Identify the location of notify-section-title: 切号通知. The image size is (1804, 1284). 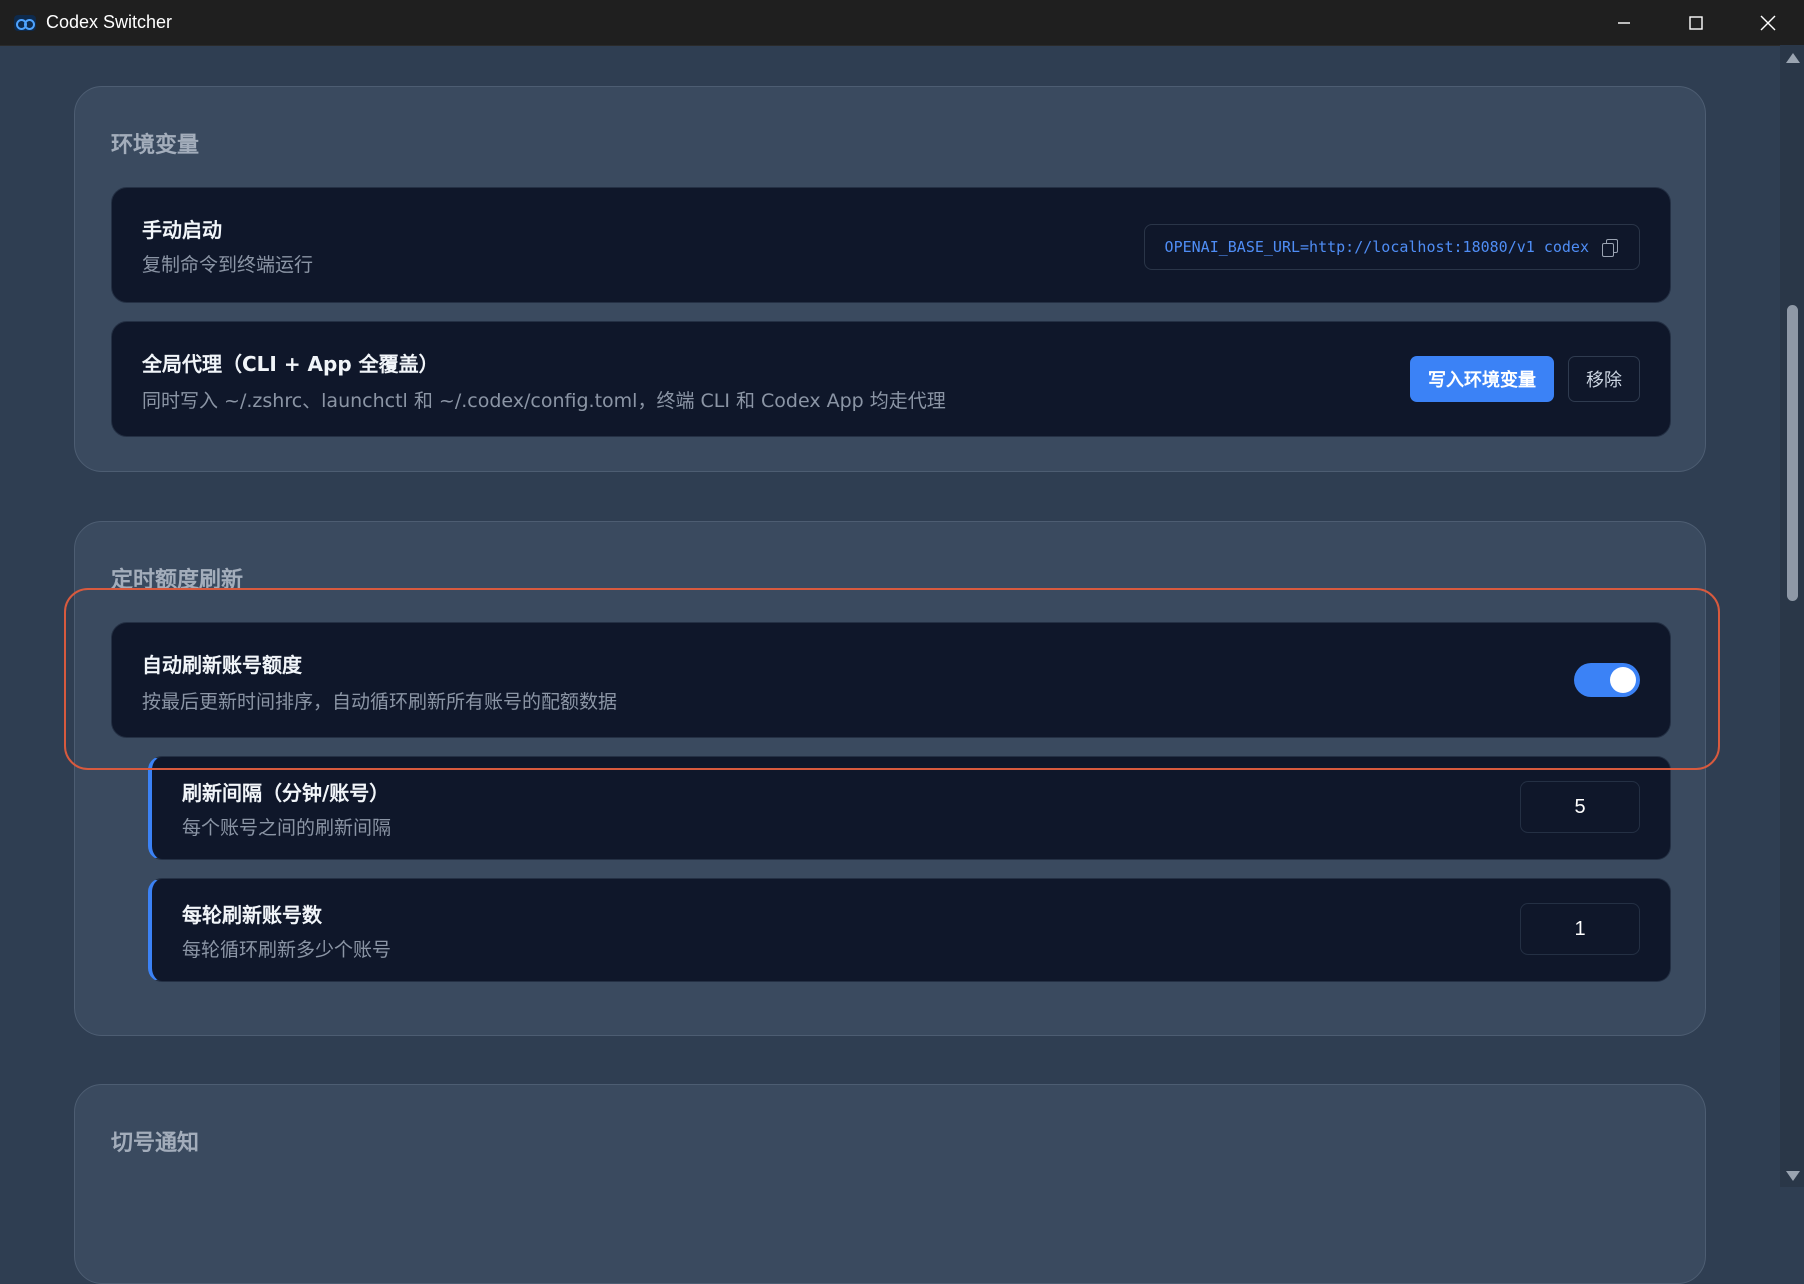
(155, 1143).